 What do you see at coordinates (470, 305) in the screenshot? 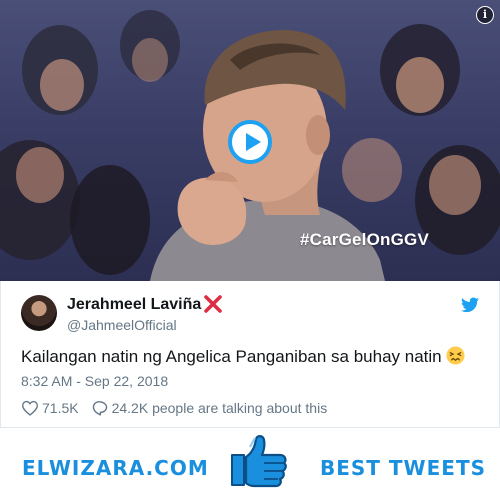
I see `twitter-bird-icon` at bounding box center [470, 305].